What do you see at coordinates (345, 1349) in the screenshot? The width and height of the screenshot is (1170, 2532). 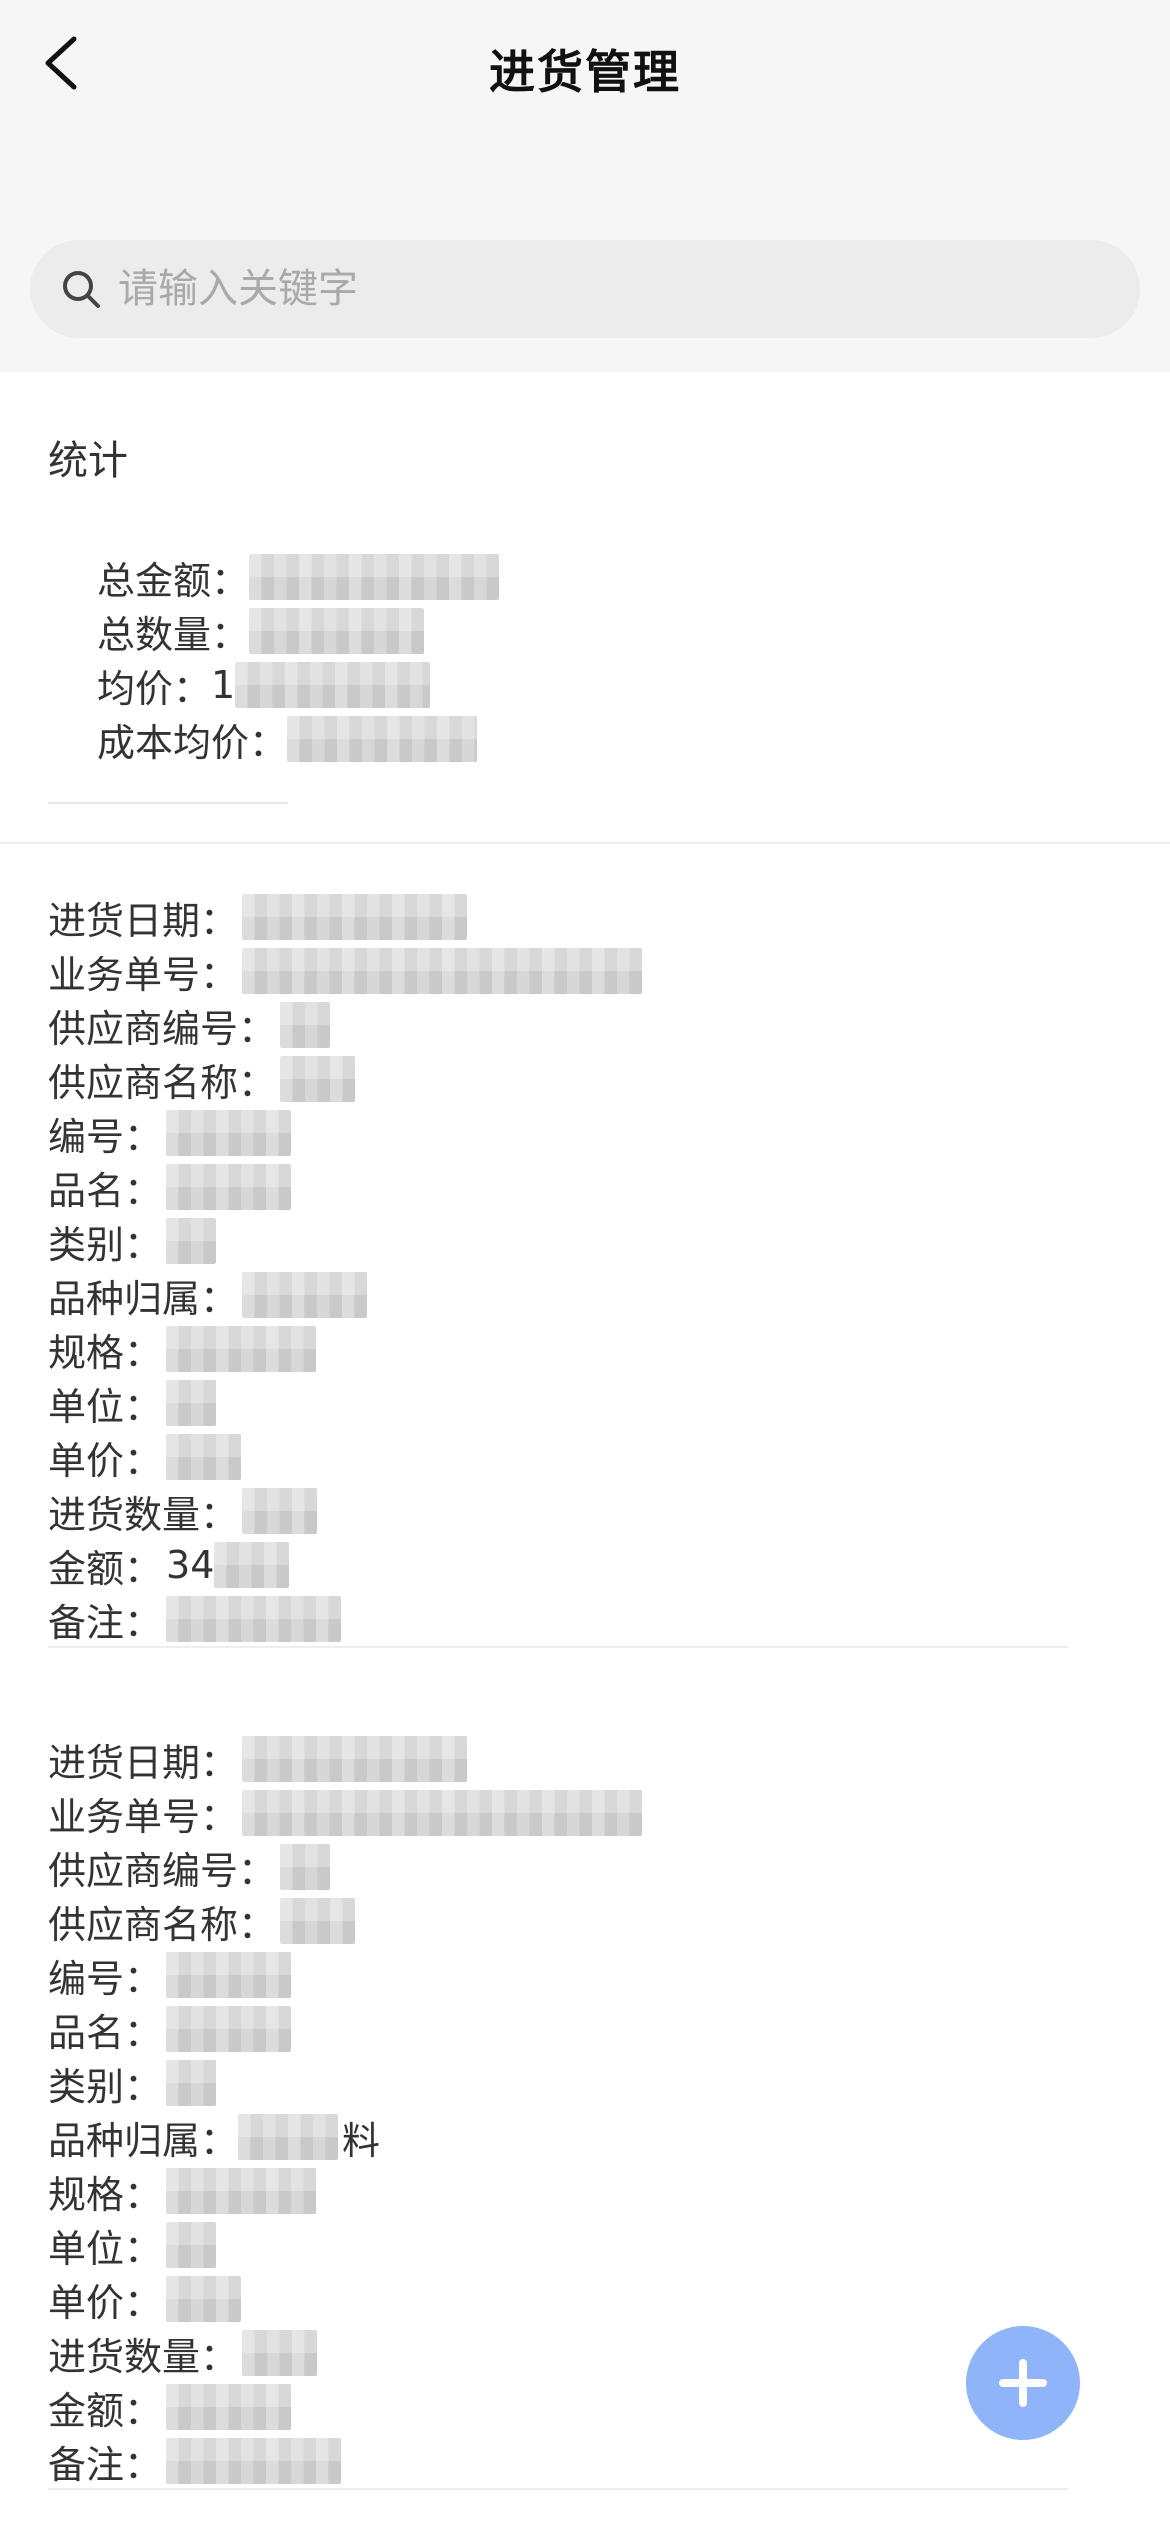 I see `field-spec: 规格：` at bounding box center [345, 1349].